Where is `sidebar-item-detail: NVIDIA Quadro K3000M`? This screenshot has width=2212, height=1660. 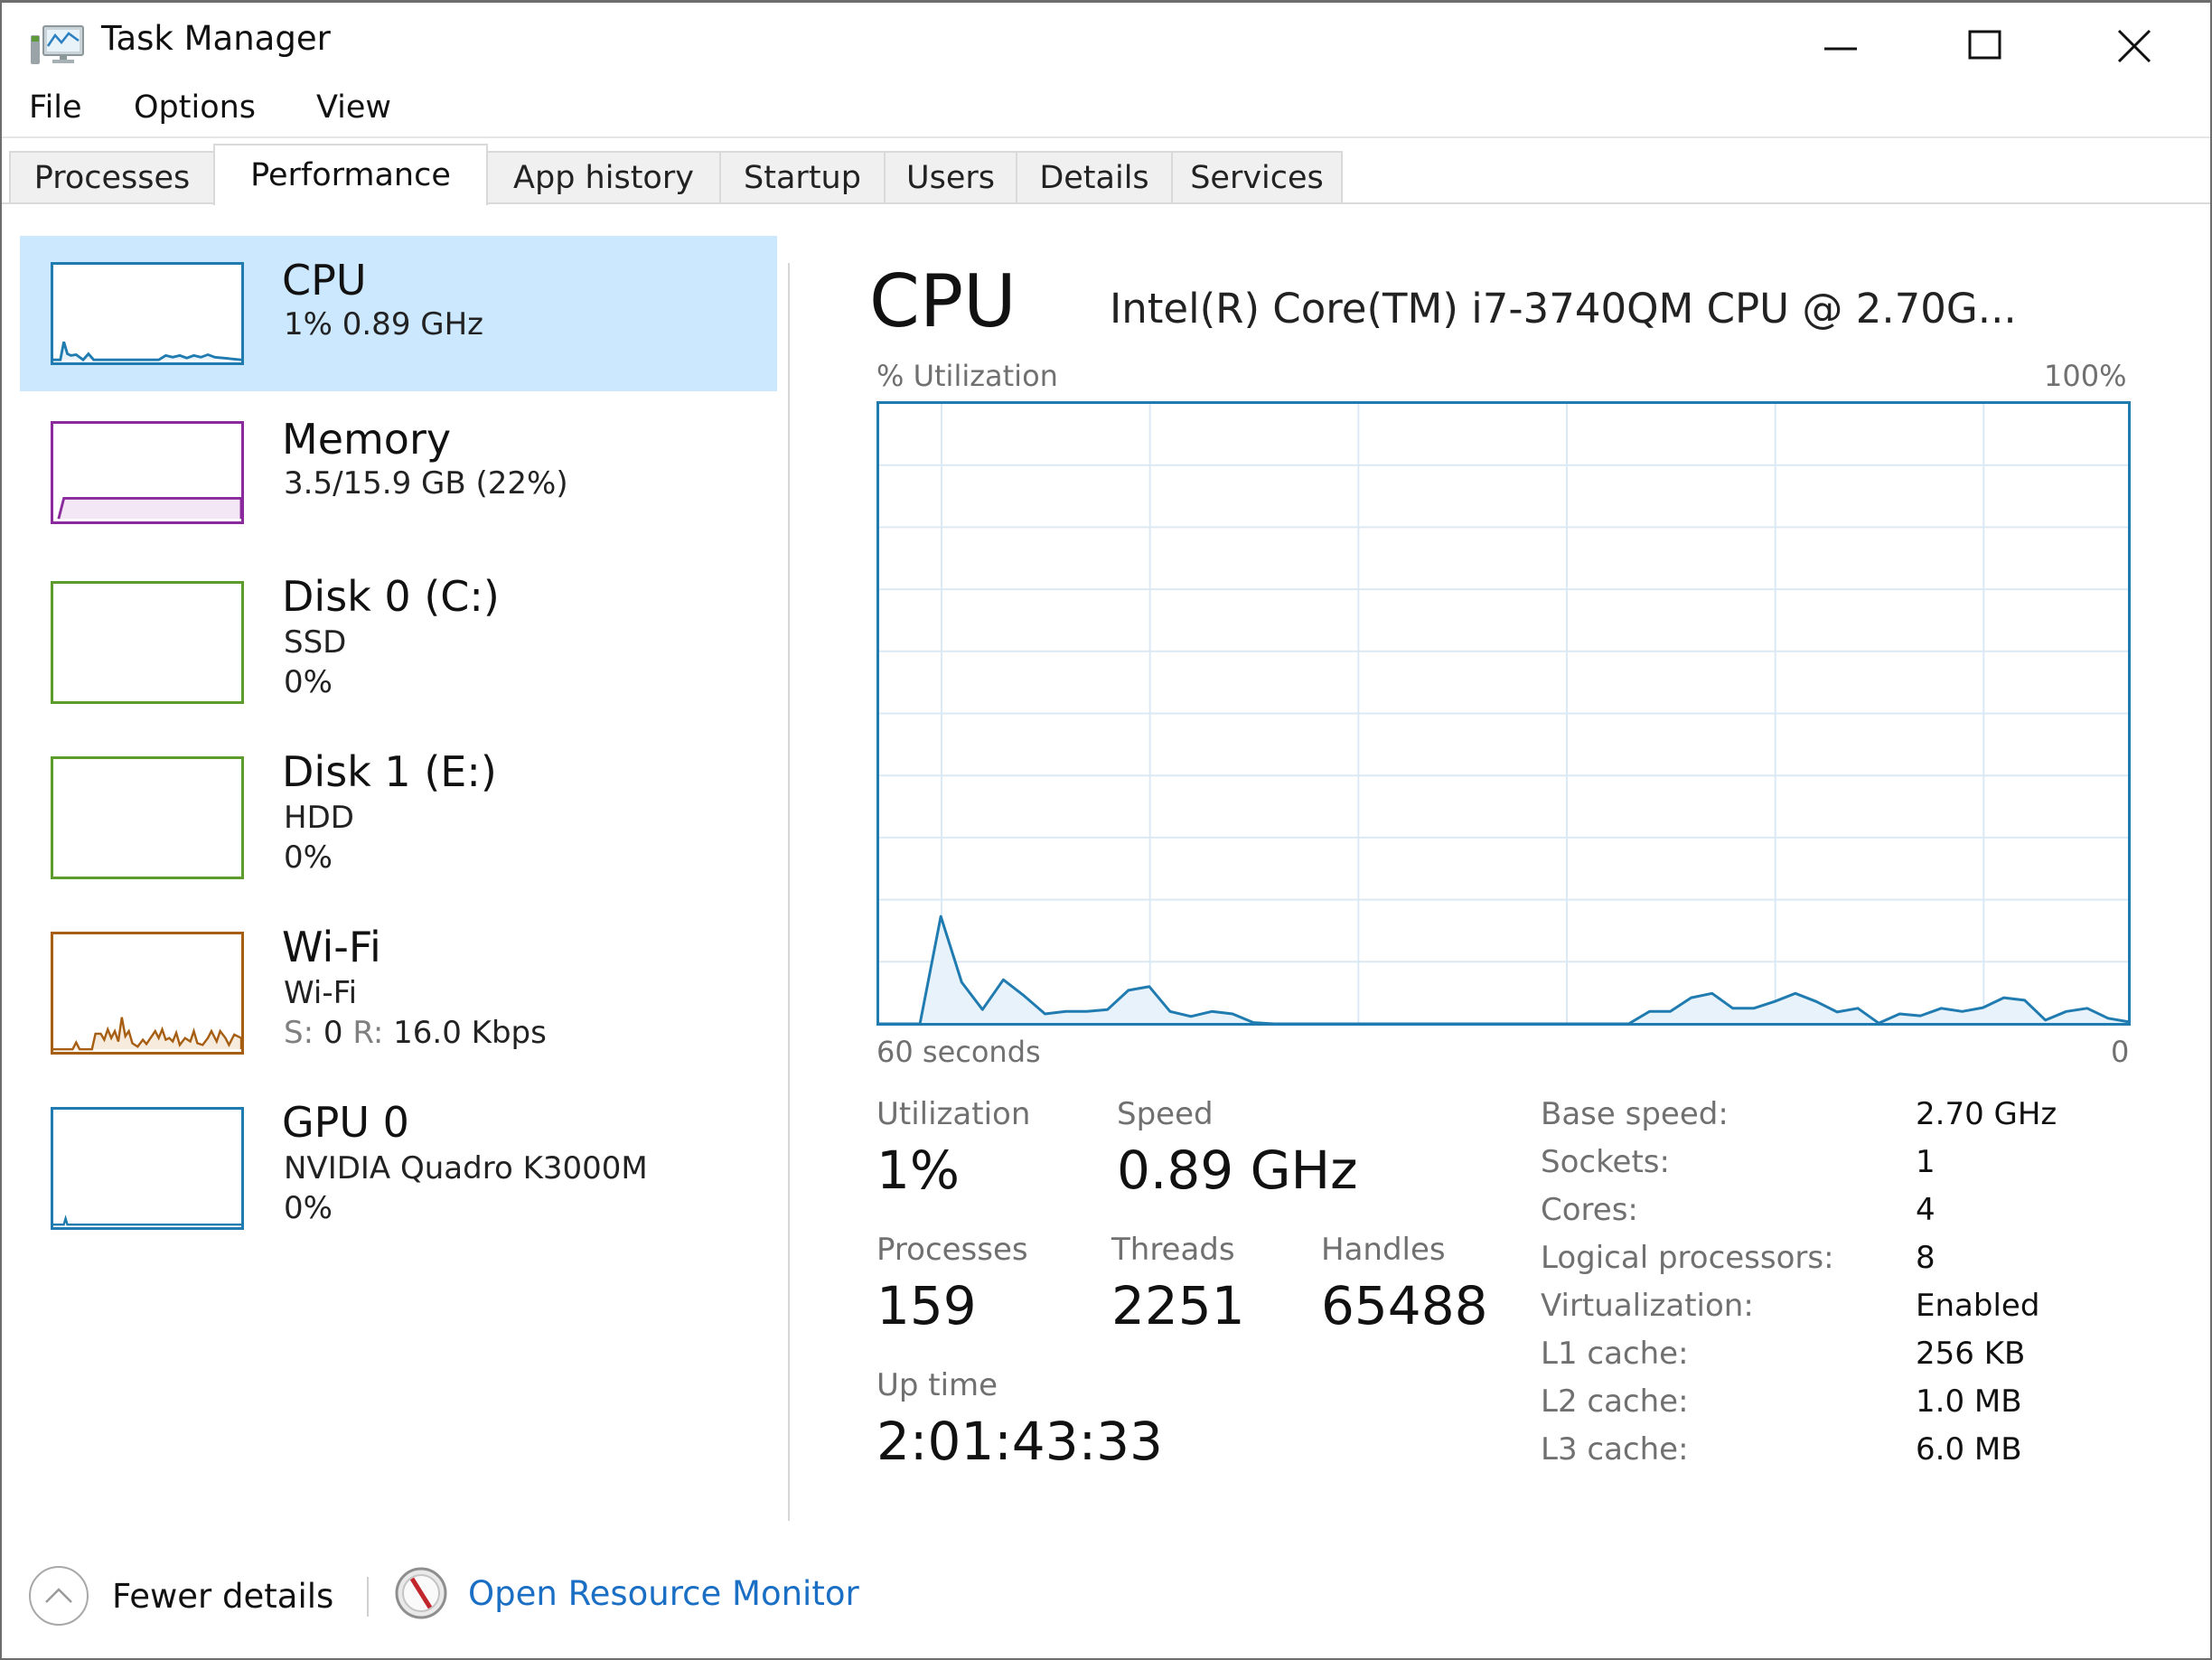 sidebar-item-detail: NVIDIA Quadro K3000M is located at coordinates (466, 1168).